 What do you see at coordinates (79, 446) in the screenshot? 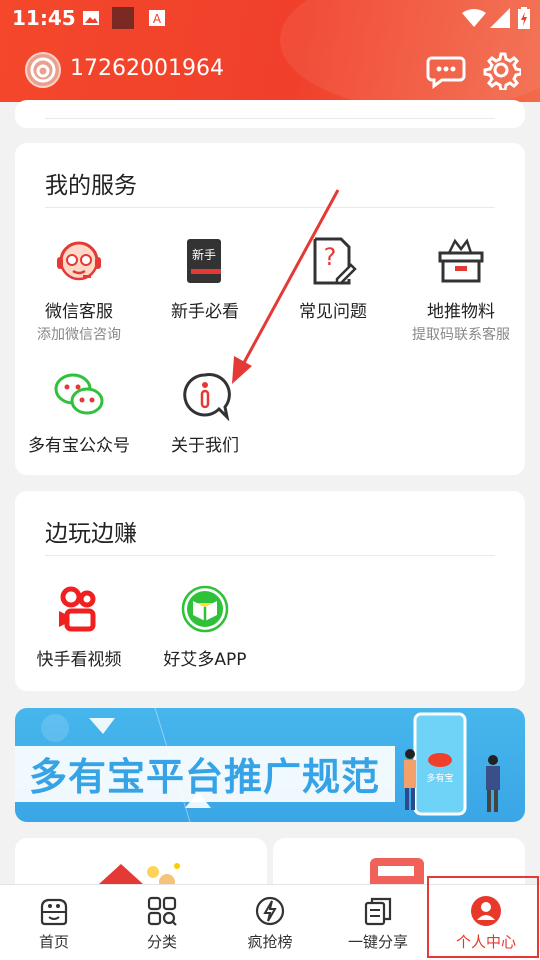
I see `service-label: 多有宝公众号` at bounding box center [79, 446].